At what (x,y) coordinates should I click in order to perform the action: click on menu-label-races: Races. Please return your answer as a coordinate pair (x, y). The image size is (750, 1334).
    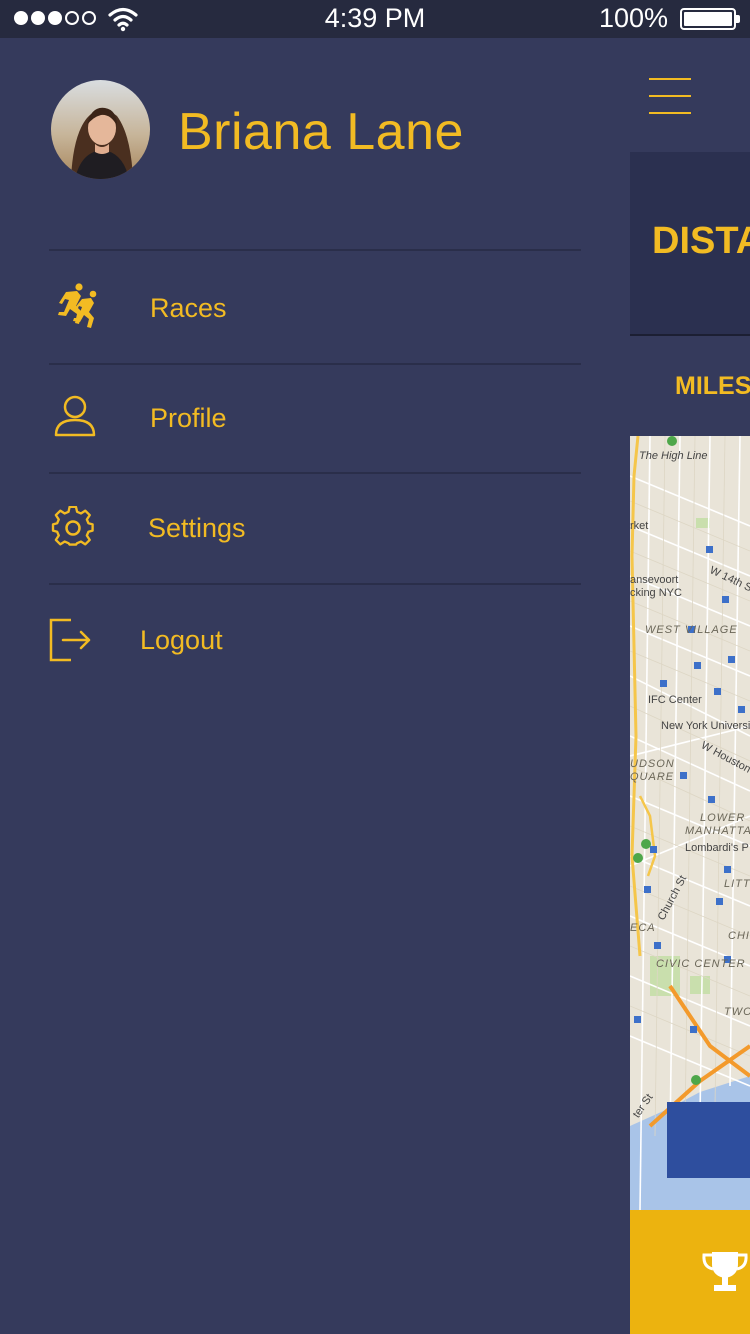
    Looking at the image, I should click on (188, 308).